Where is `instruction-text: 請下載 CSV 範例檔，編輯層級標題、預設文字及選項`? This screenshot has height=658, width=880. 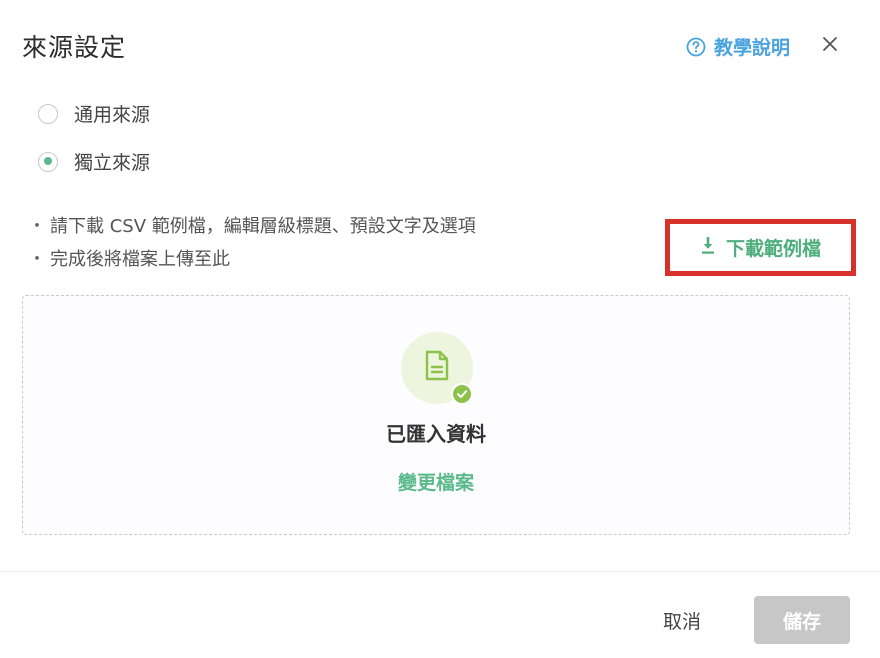 instruction-text: 請下載 CSV 範例檔，編輯層級標題、預設文字及選項 is located at coordinates (263, 226).